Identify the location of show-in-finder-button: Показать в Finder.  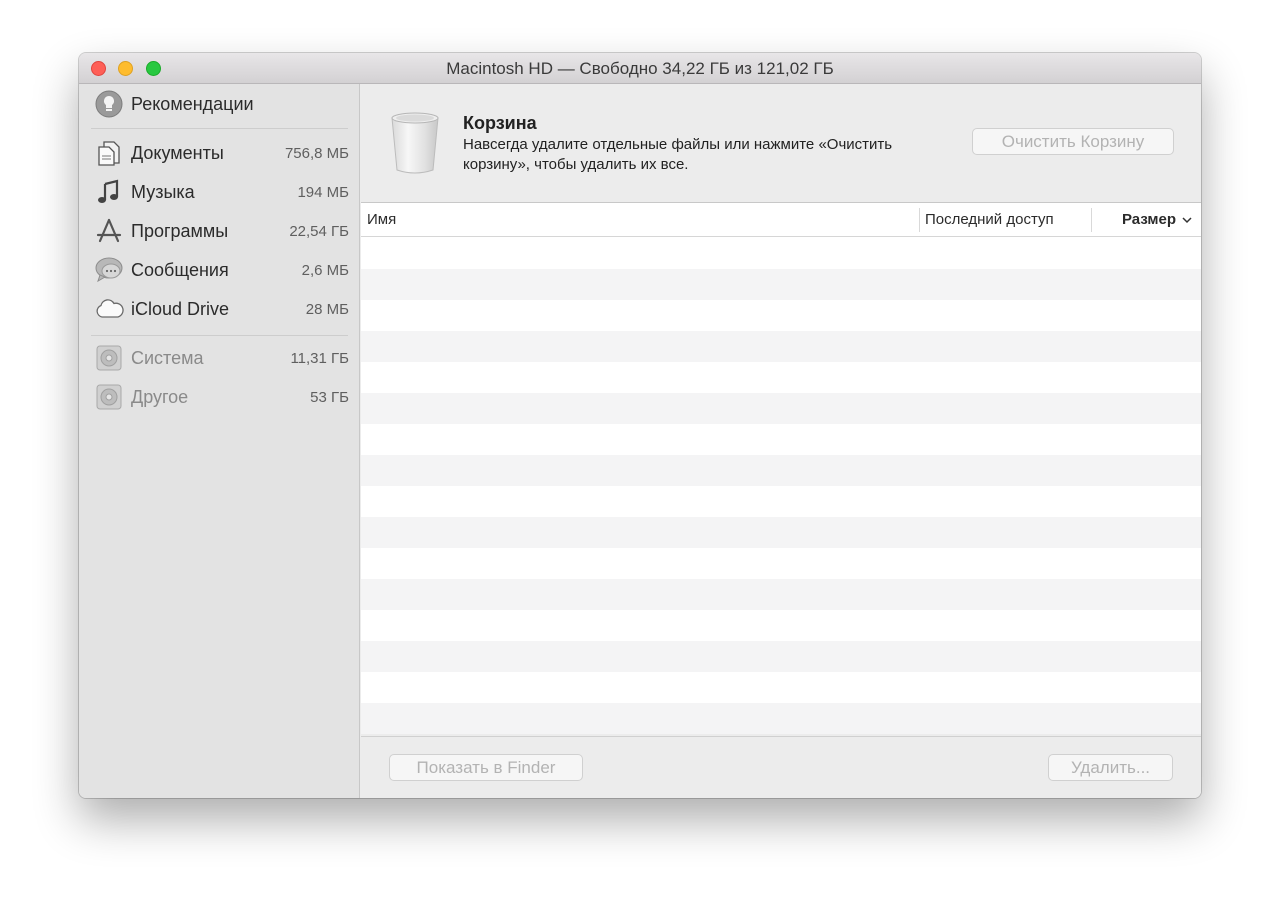
(486, 767).